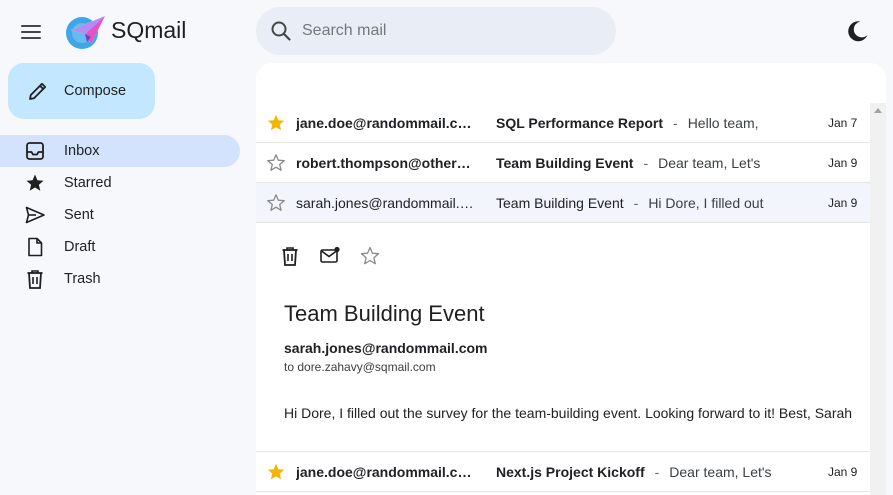 The image size is (893, 495). Describe the element at coordinates (149, 30) in the screenshot. I see `app-name: SQmail` at that location.